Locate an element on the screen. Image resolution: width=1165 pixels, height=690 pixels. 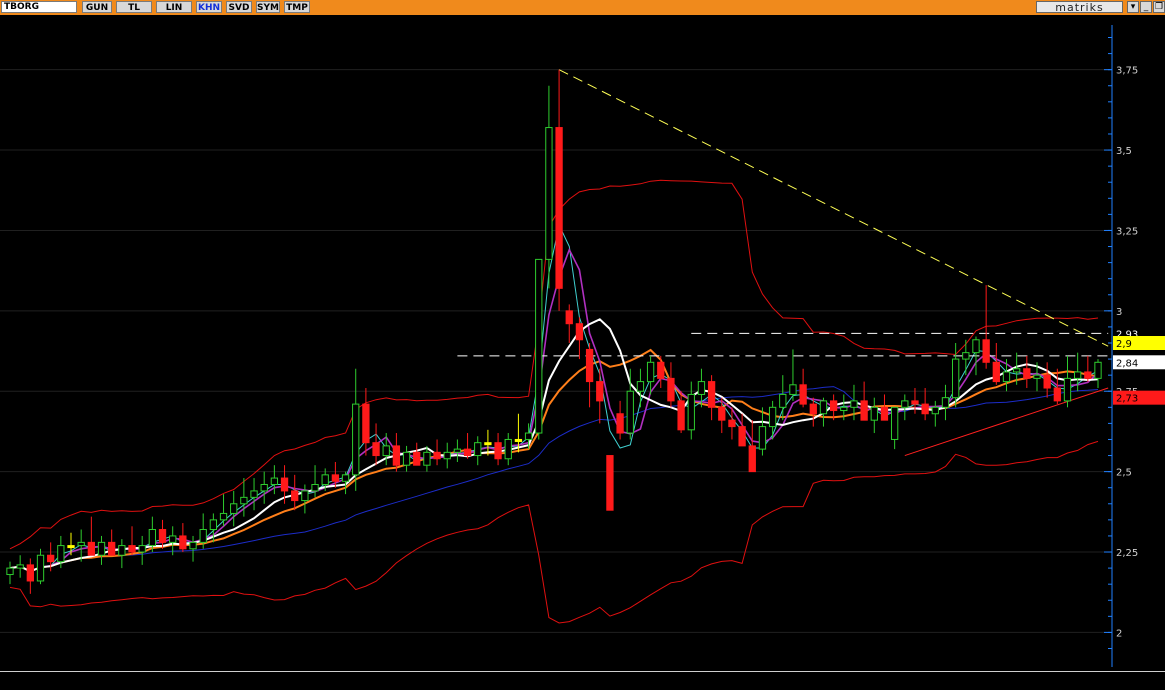
minimize-icon: _ is located at coordinates (1146, 7).